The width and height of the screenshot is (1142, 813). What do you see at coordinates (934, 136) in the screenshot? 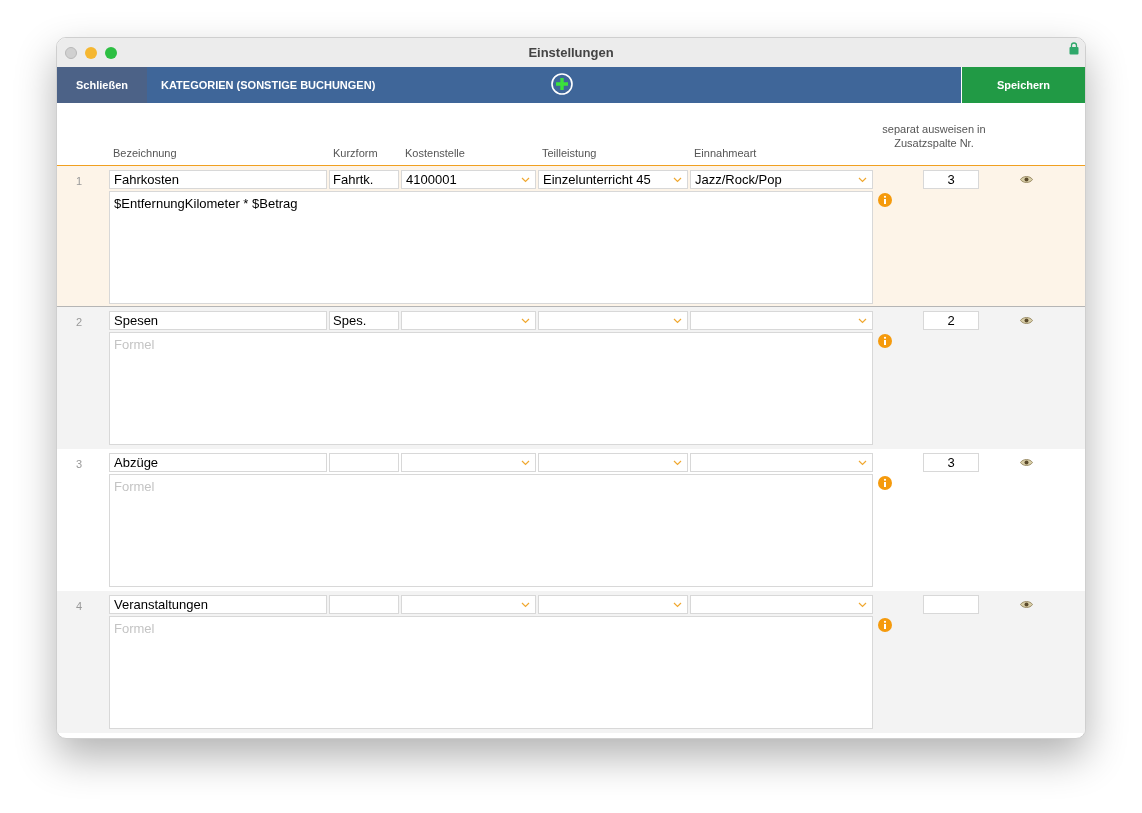
I see `column-header: separat ausweisen in Zusatzspalte Nr.` at bounding box center [934, 136].